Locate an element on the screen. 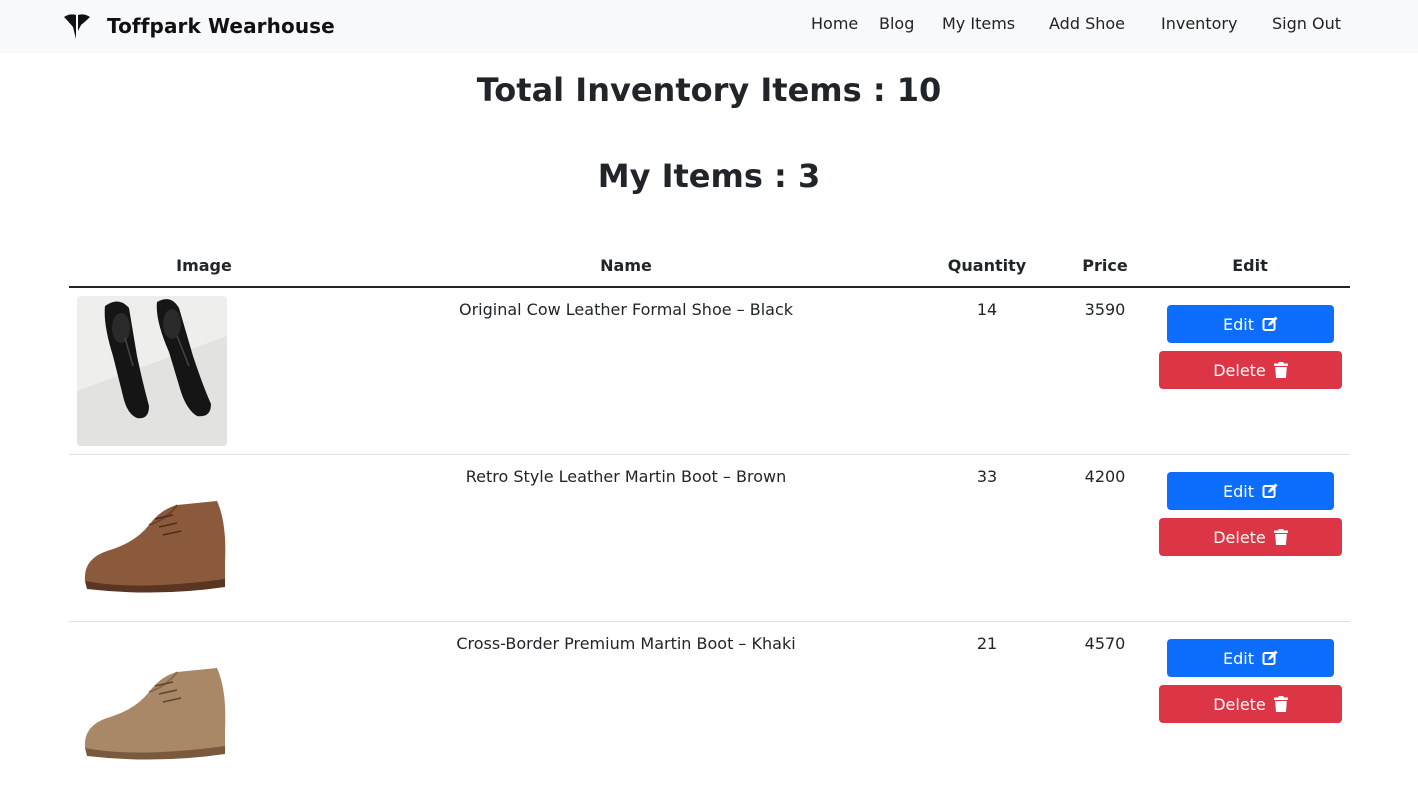 This screenshot has height=789, width=1418. my-items-heading: My Items : 3 is located at coordinates (709, 176).